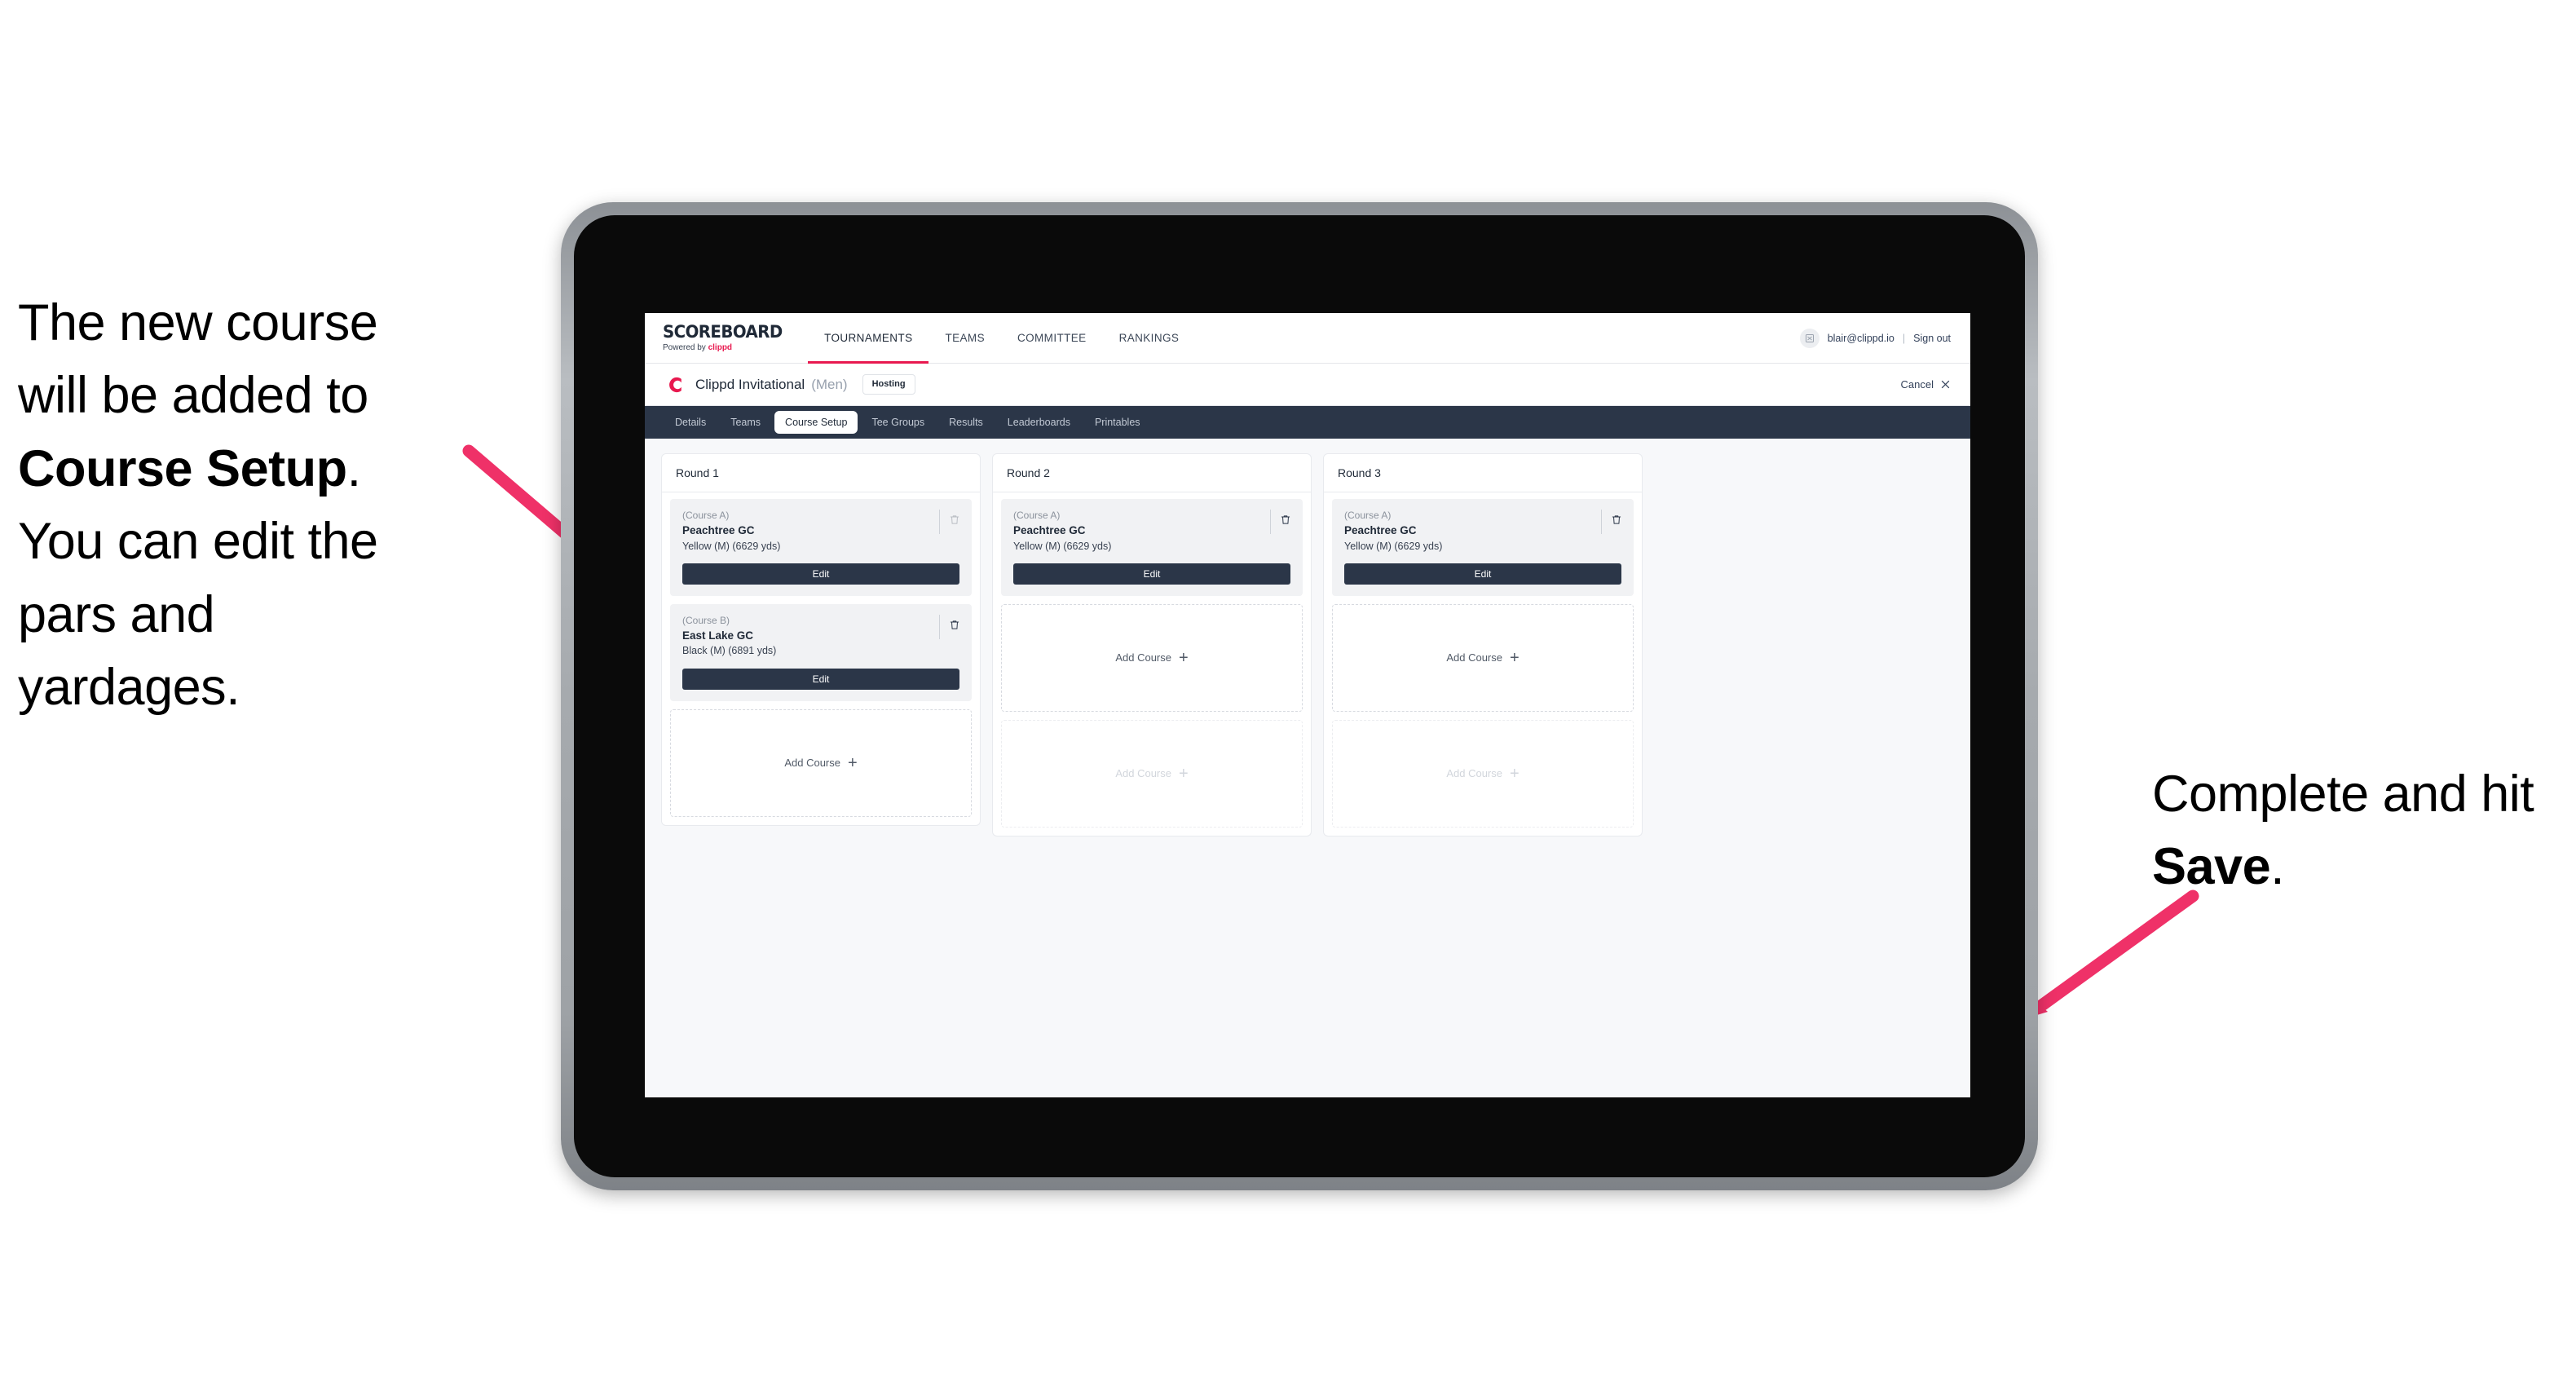 This screenshot has width=2576, height=1386. I want to click on hosting-badge: Hosting, so click(888, 384).